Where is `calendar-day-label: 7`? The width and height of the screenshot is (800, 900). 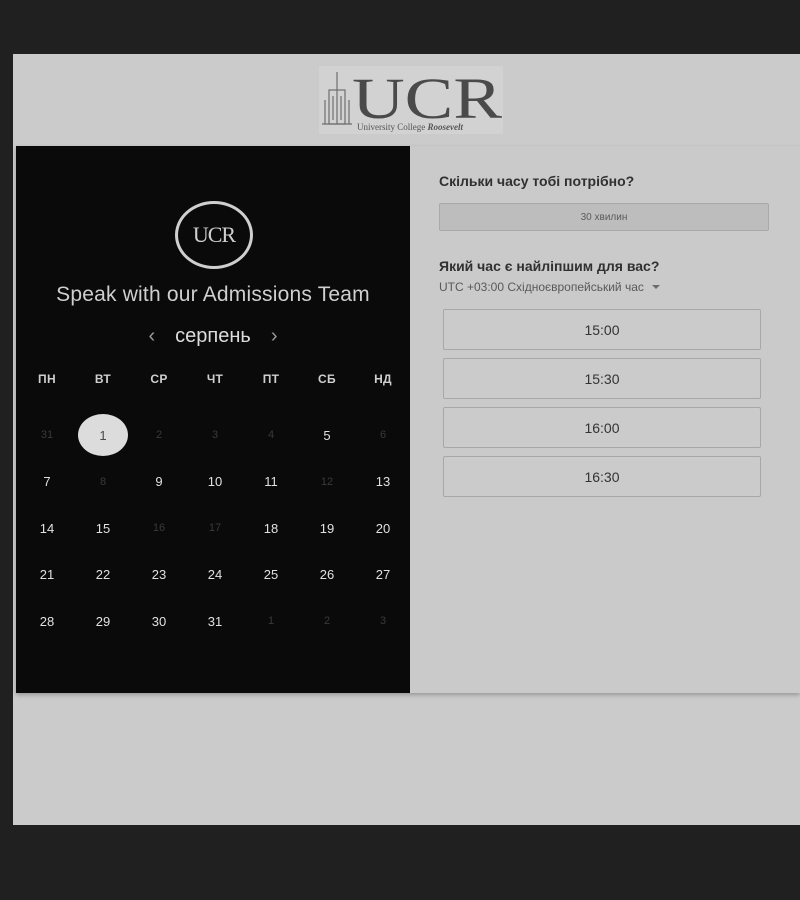
calendar-day-label: 7 is located at coordinates (47, 482).